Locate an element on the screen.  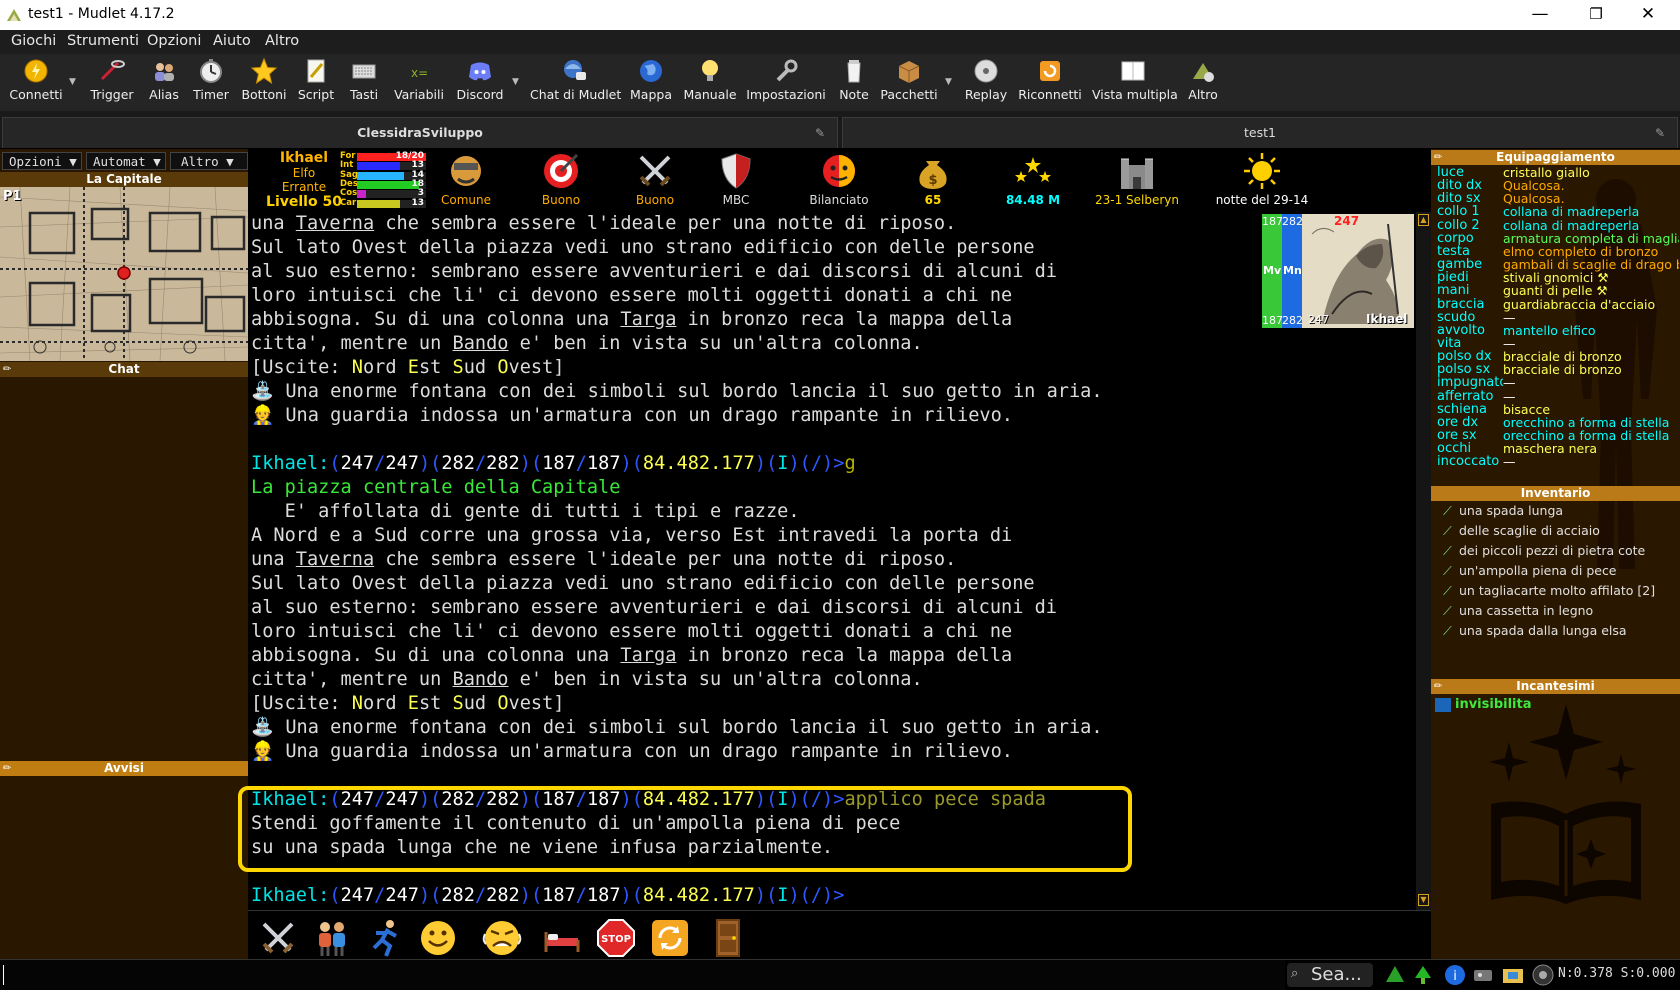
toolbar-mappa-button: Mappa is located at coordinates (651, 79).